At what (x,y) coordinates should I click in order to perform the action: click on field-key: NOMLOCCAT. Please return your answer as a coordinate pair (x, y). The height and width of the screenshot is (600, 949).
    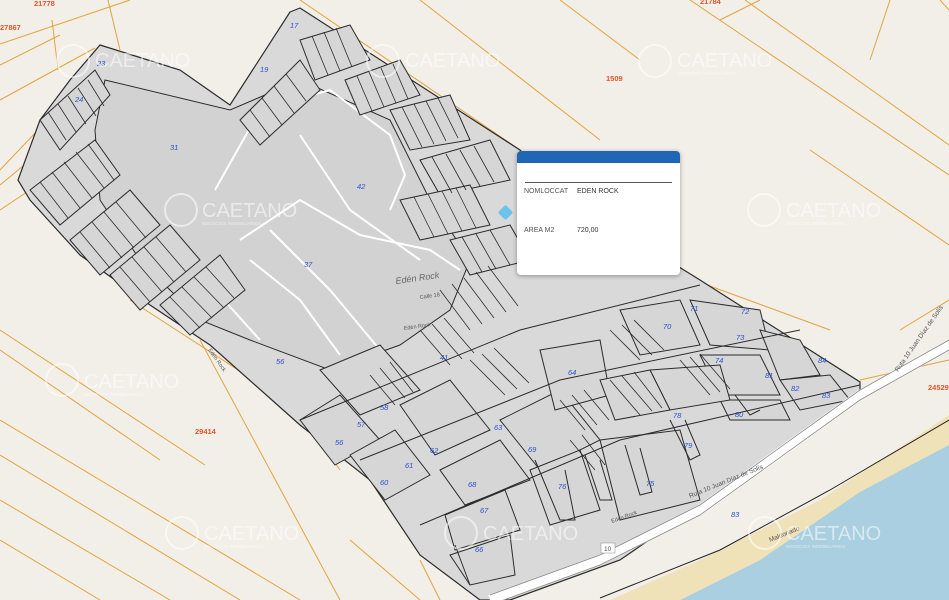
    Looking at the image, I should click on (546, 191).